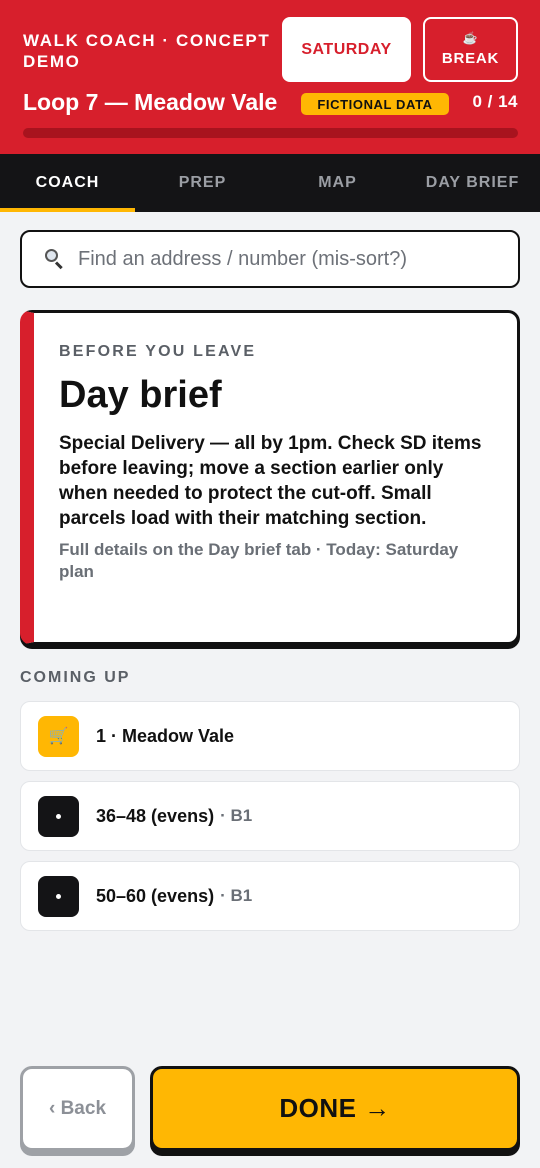 The image size is (540, 1168). Describe the element at coordinates (470, 58) in the screenshot. I see `break-button-label: BREAK` at that location.